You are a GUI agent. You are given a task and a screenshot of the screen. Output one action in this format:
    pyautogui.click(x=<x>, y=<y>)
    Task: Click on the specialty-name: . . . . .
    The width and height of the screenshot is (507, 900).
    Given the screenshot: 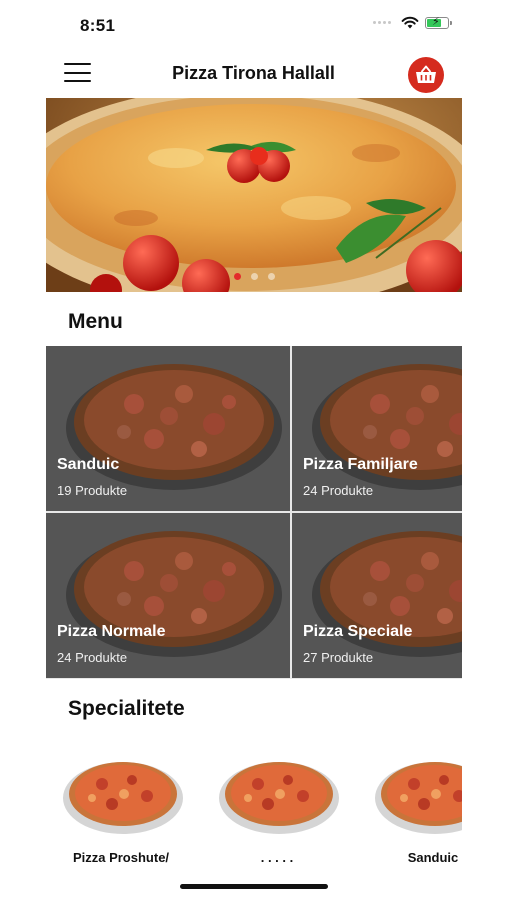 What is the action you would take?
    pyautogui.click(x=277, y=857)
    